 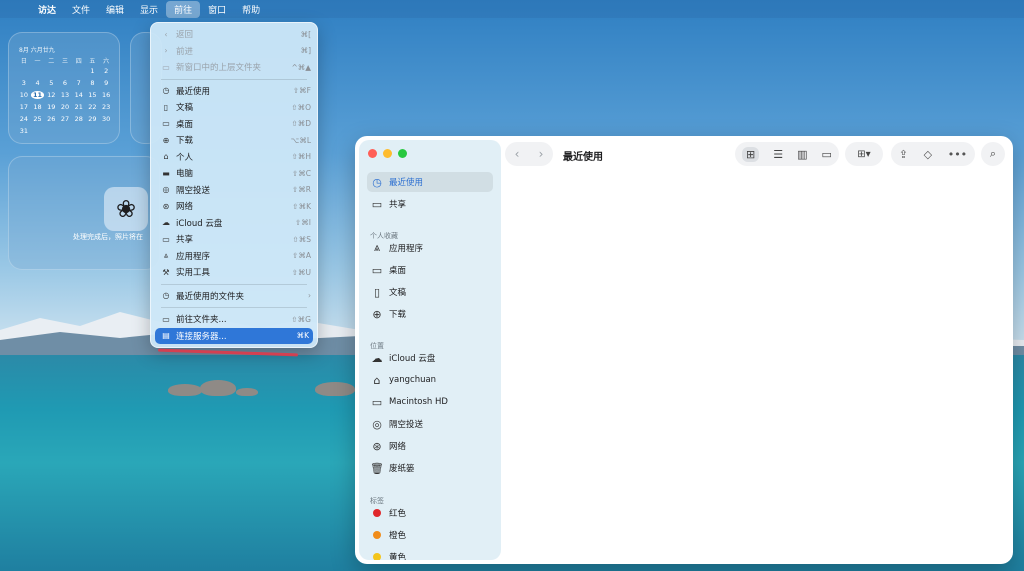 What do you see at coordinates (234, 107) in the screenshot?
I see `go-menu-item: ▯ 文稿 ⇧⌘O` at bounding box center [234, 107].